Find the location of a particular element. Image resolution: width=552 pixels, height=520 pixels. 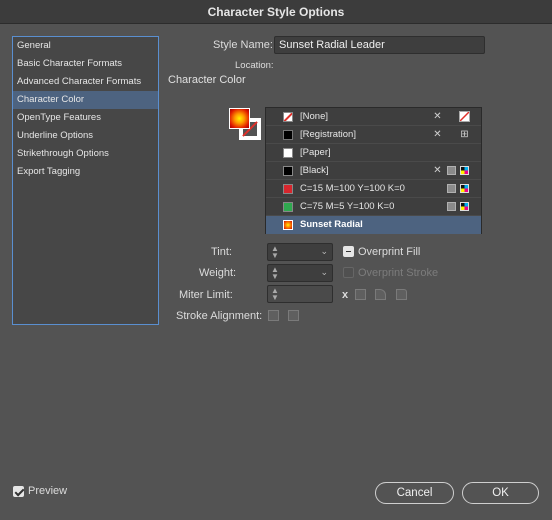

sidebar-item-strikethrough-options: Strikethrough Options is located at coordinates (85, 154).